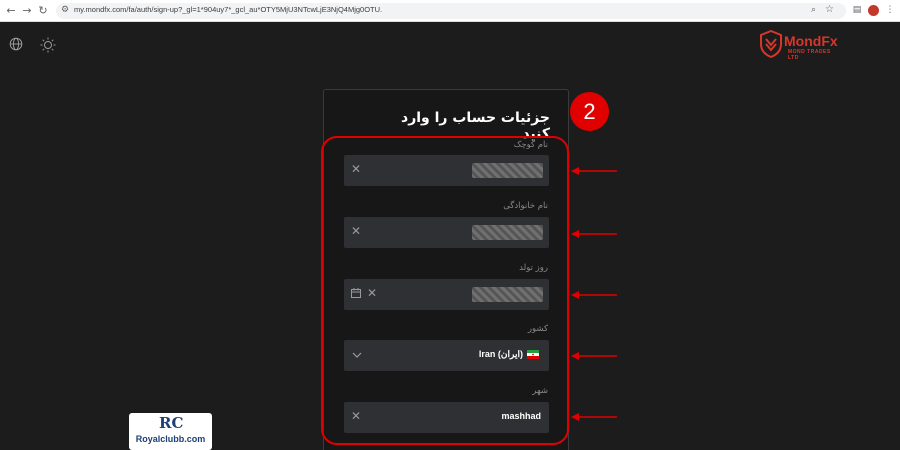  Describe the element at coordinates (540, 391) in the screenshot. I see `city-label: شهر` at that location.